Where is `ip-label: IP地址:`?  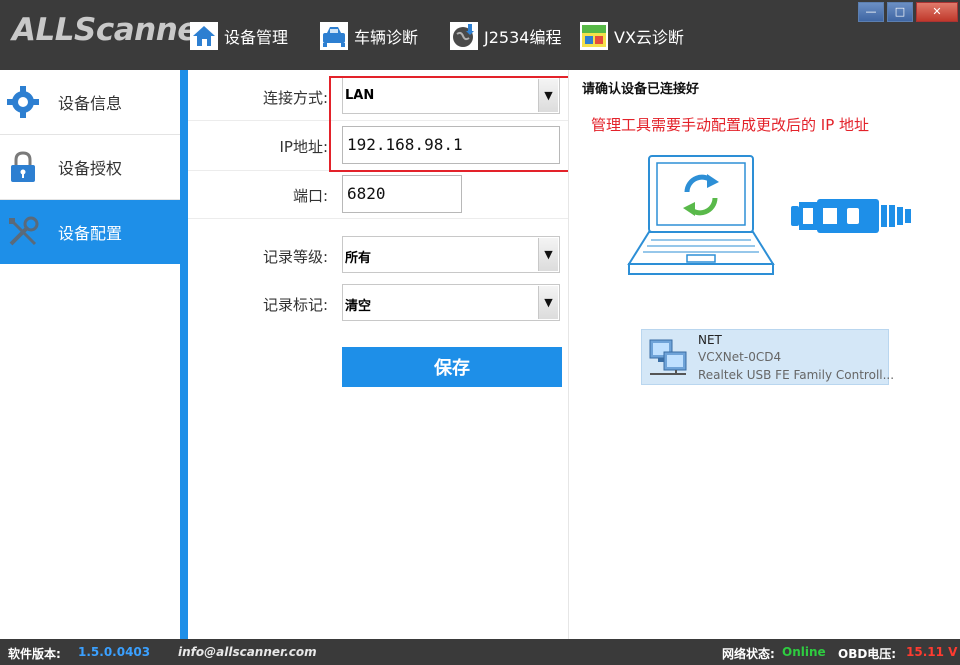 ip-label: IP地址: is located at coordinates (303, 147).